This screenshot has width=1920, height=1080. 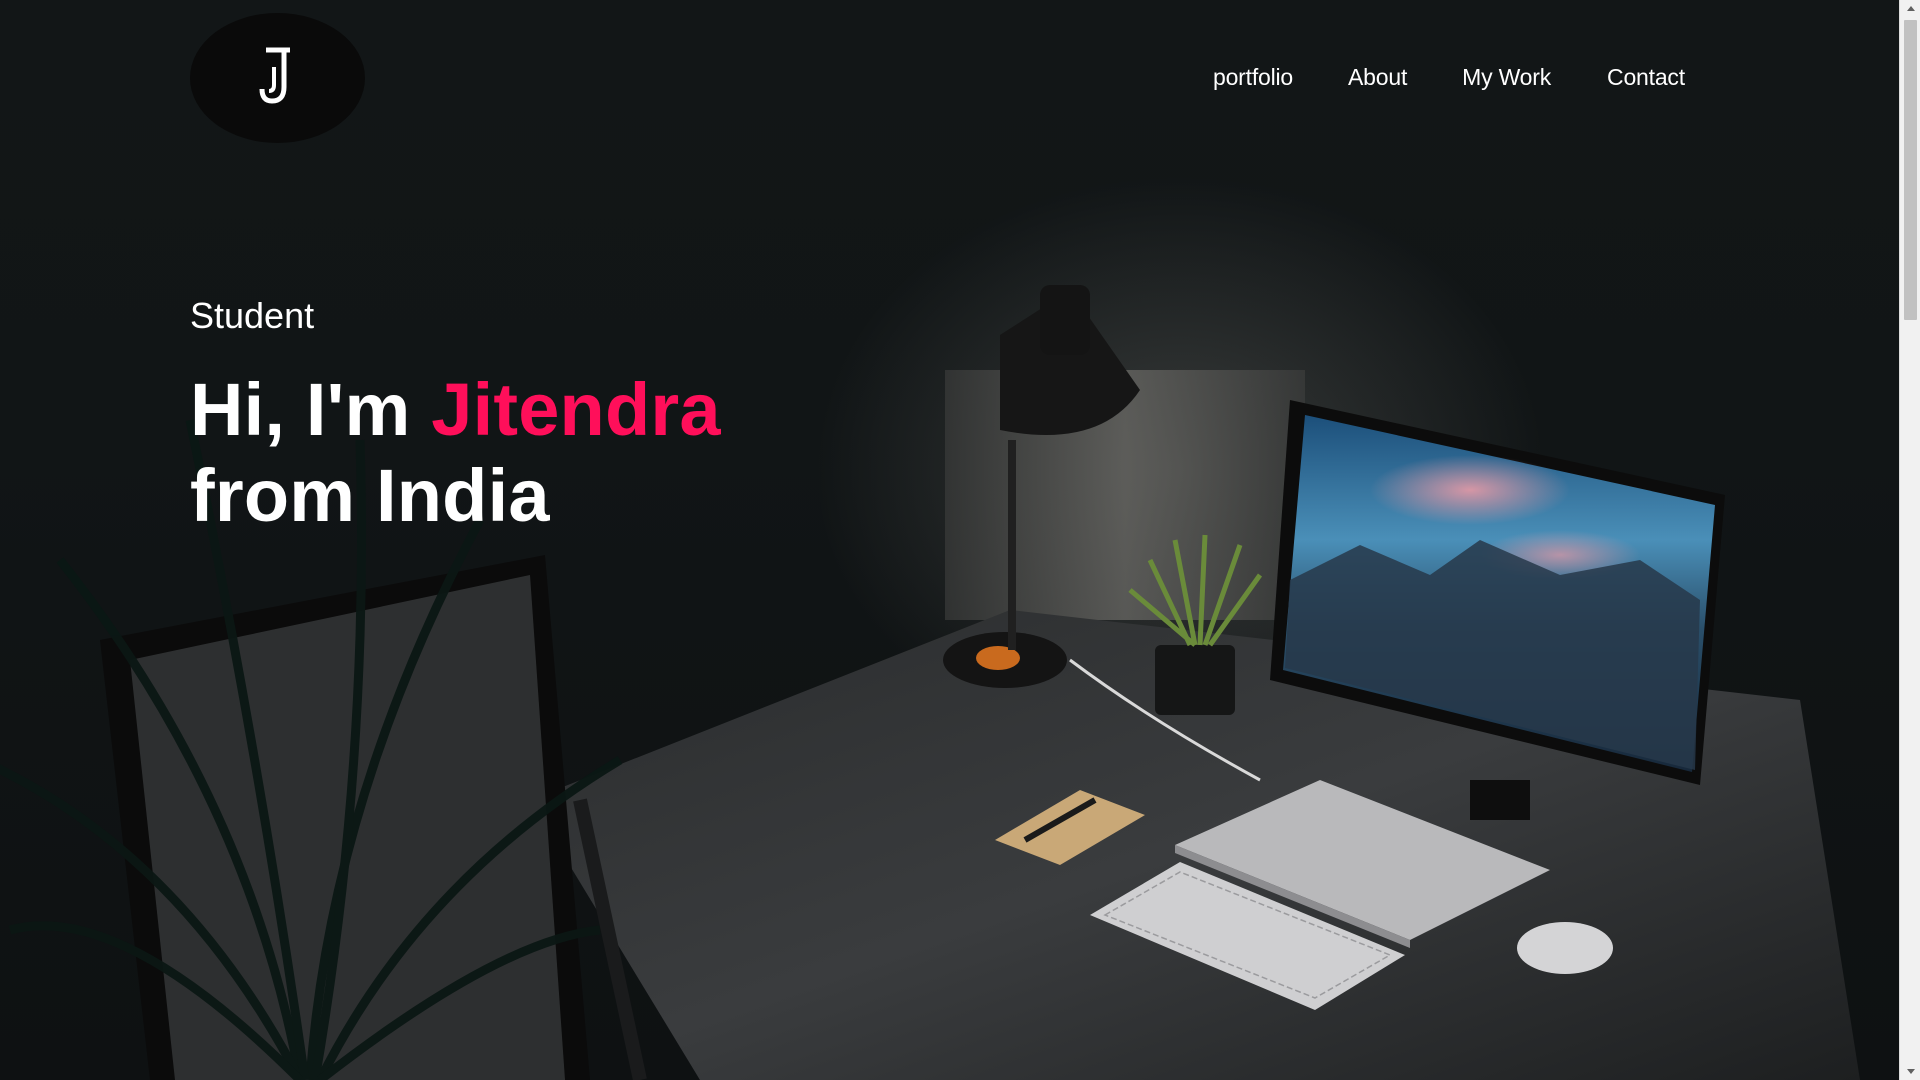 I want to click on scroll-down-arrow-icon, so click(x=1910, y=1071).